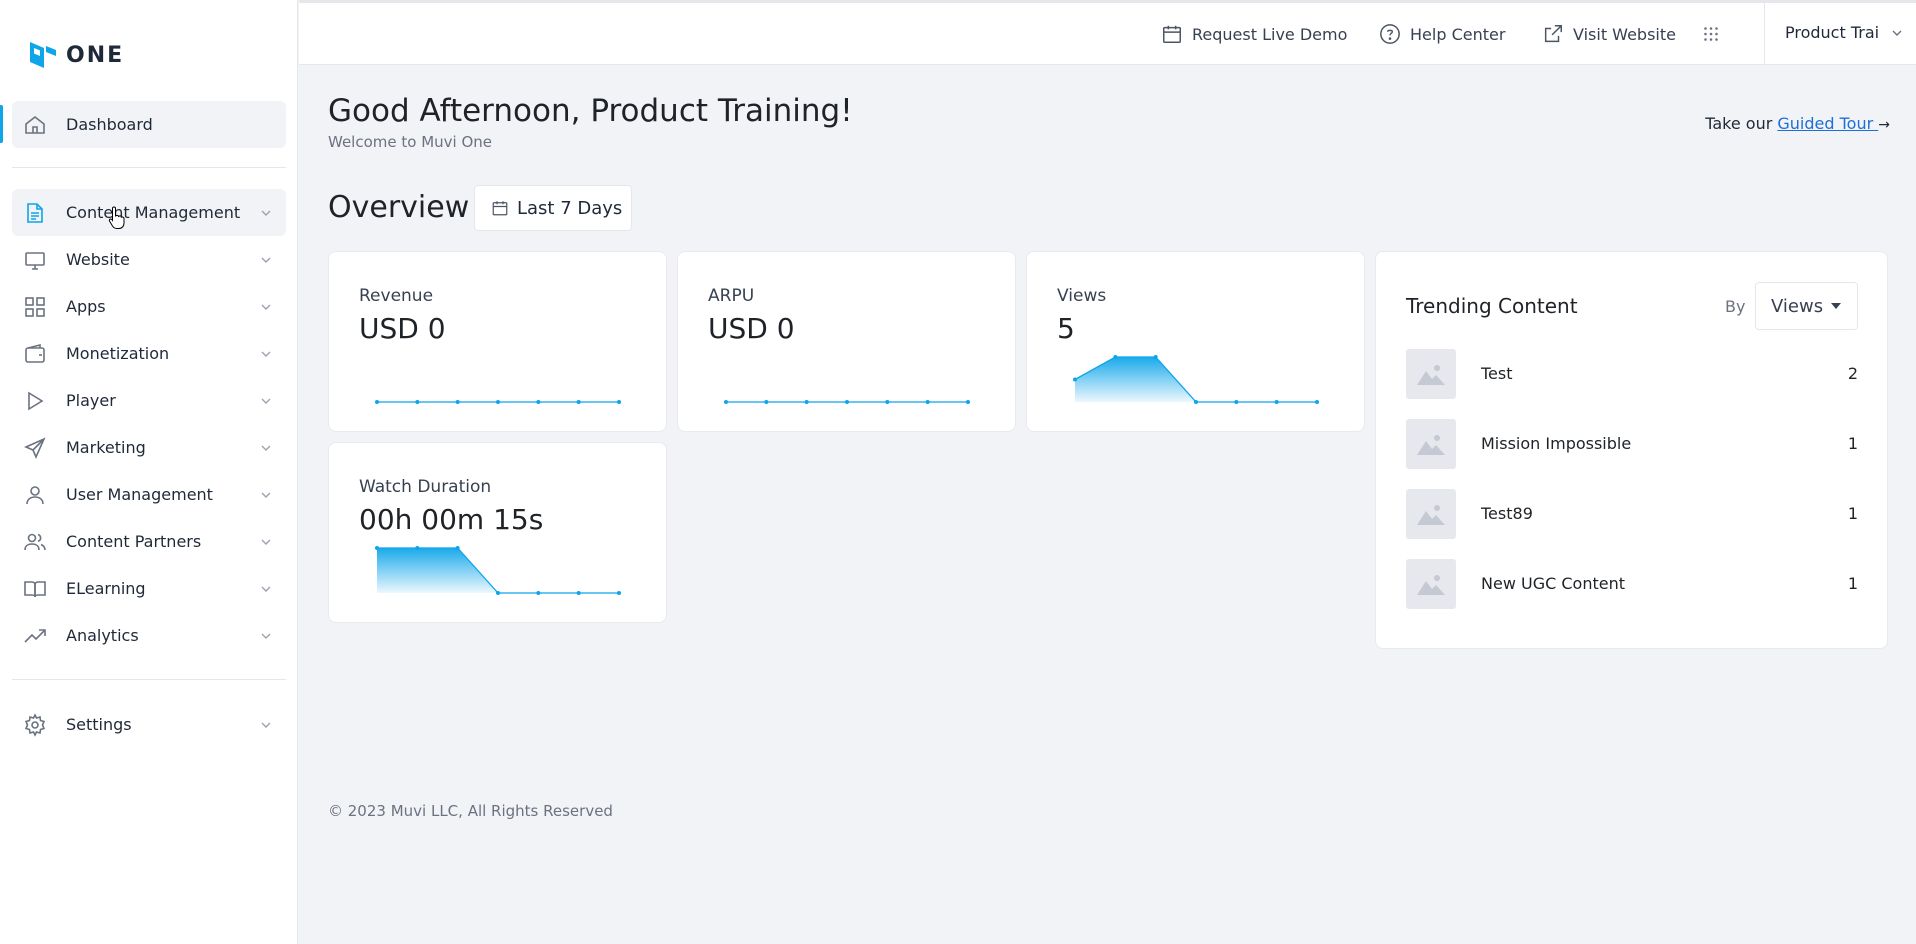 The height and width of the screenshot is (944, 1916). I want to click on users-icon, so click(35, 542).